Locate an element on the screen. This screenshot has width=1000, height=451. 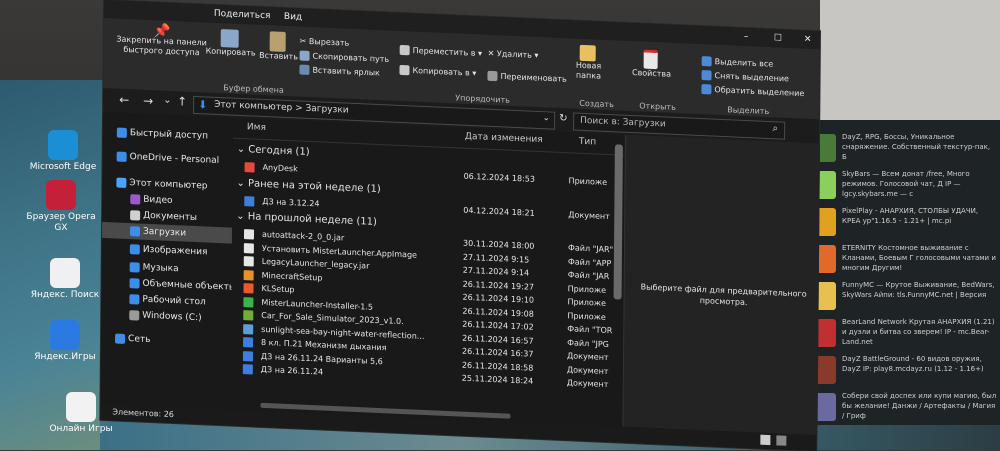
copy-button: Копировать is located at coordinates (231, 43).